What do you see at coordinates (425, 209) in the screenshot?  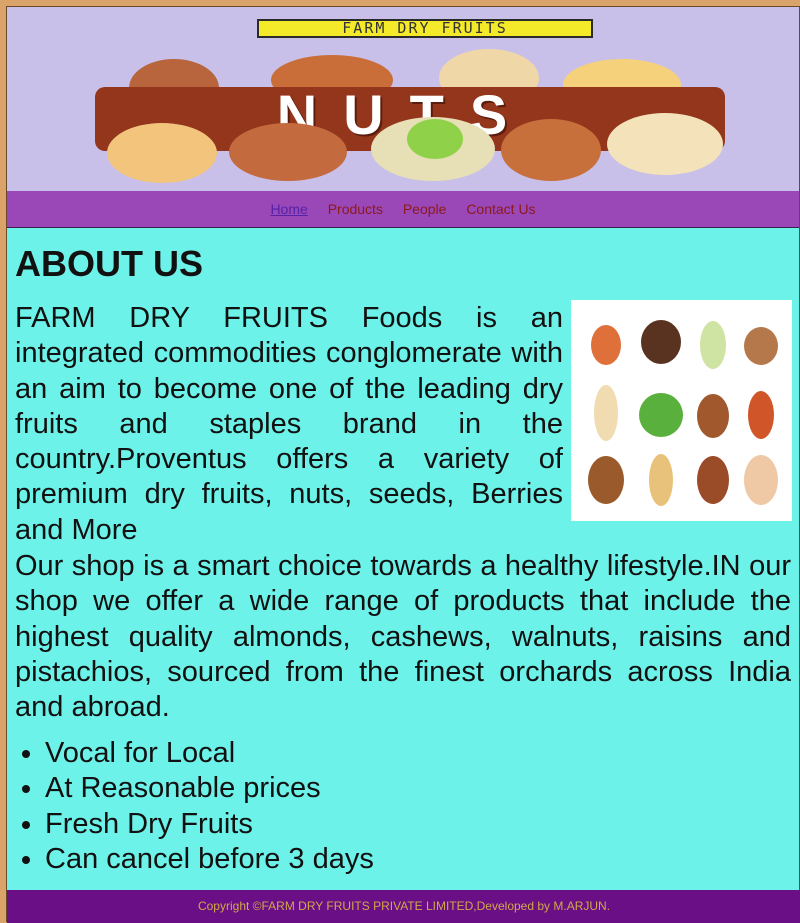 I see `nav-people-link: People` at bounding box center [425, 209].